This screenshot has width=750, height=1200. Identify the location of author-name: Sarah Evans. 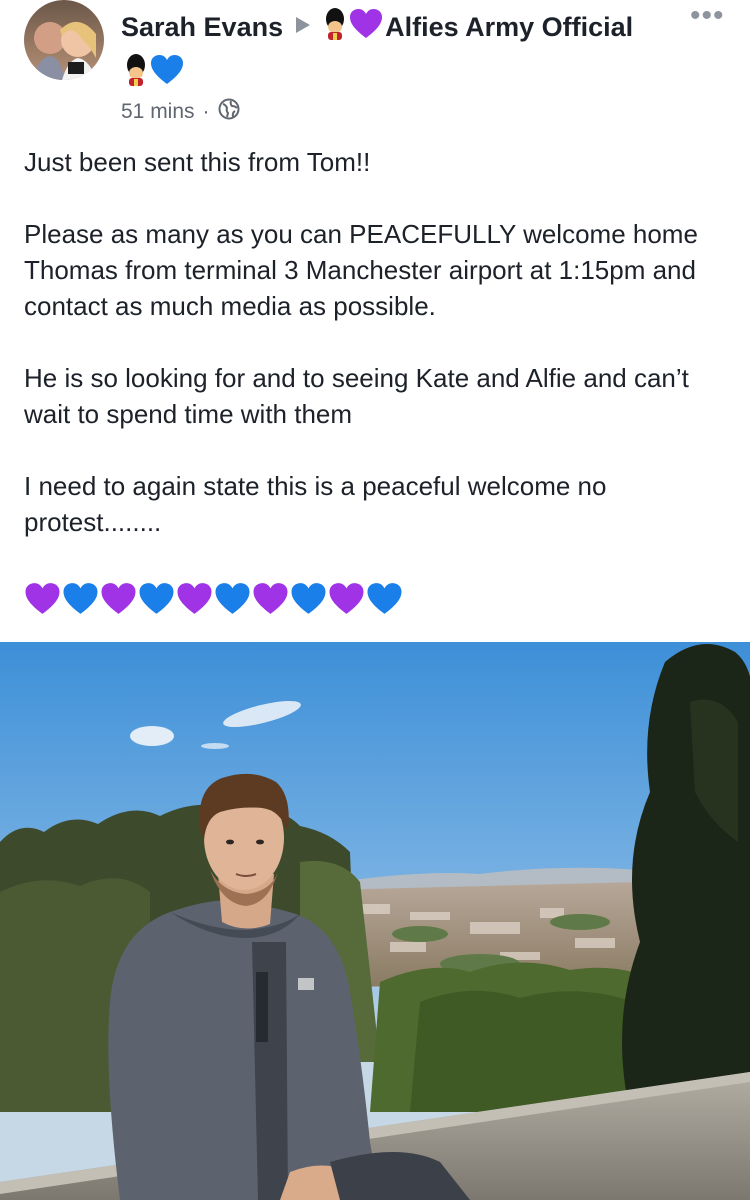
(202, 27).